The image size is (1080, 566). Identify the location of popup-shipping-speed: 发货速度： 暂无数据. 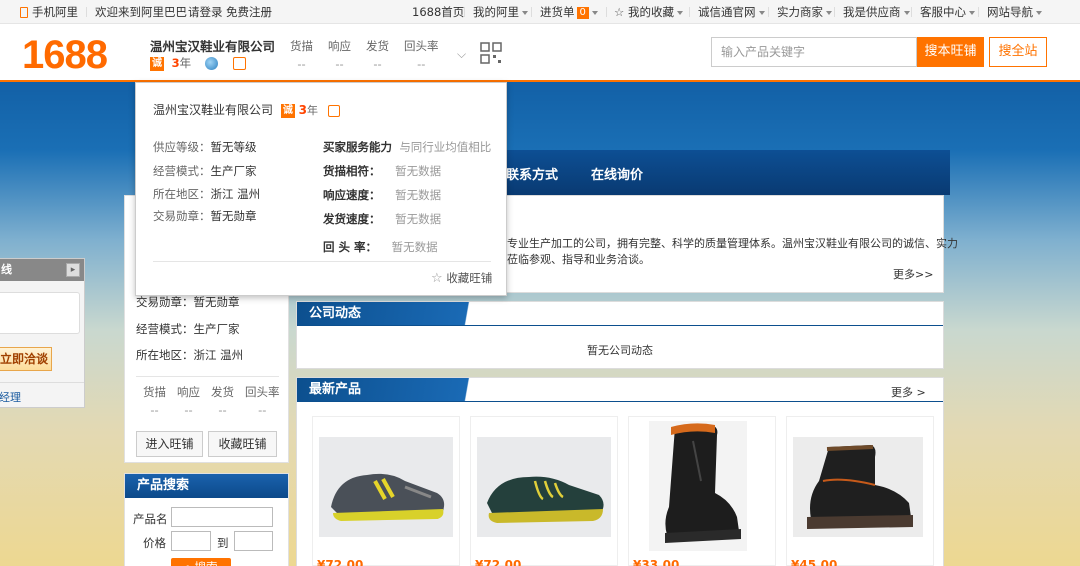
(382, 219).